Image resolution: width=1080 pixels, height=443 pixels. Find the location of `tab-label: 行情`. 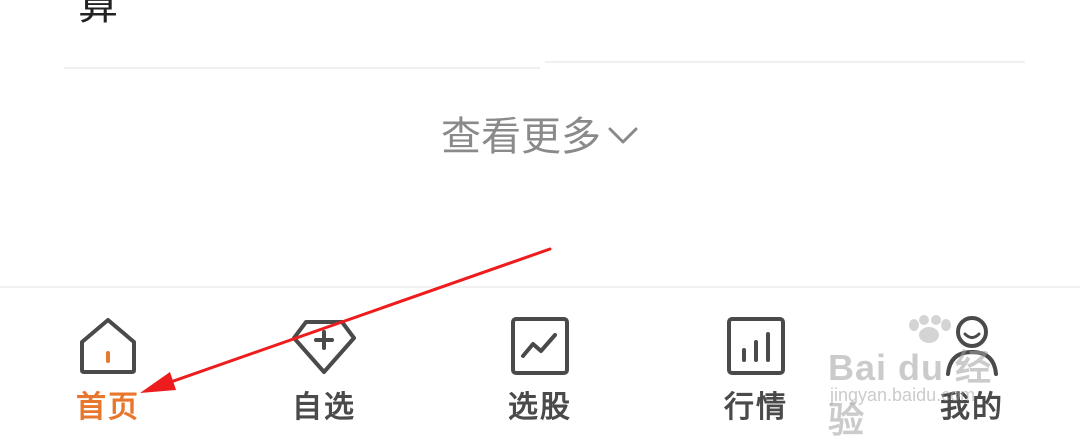

tab-label: 行情 is located at coordinates (756, 407).